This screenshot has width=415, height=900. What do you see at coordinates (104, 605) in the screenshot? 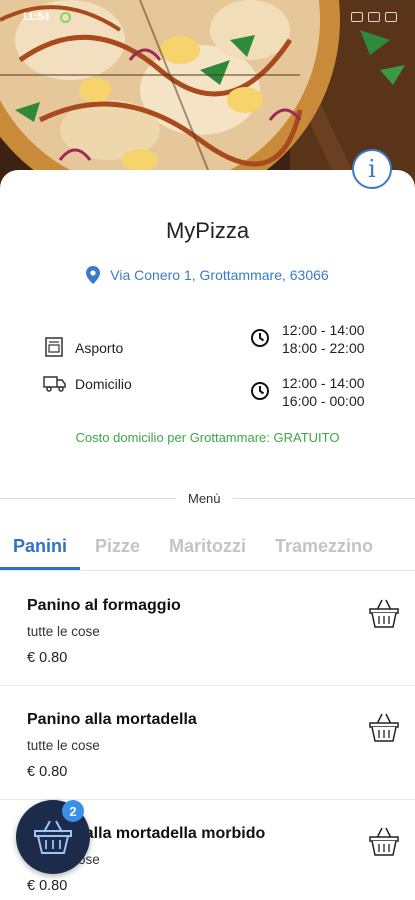
I see `item-name: Panino al formaggio` at bounding box center [104, 605].